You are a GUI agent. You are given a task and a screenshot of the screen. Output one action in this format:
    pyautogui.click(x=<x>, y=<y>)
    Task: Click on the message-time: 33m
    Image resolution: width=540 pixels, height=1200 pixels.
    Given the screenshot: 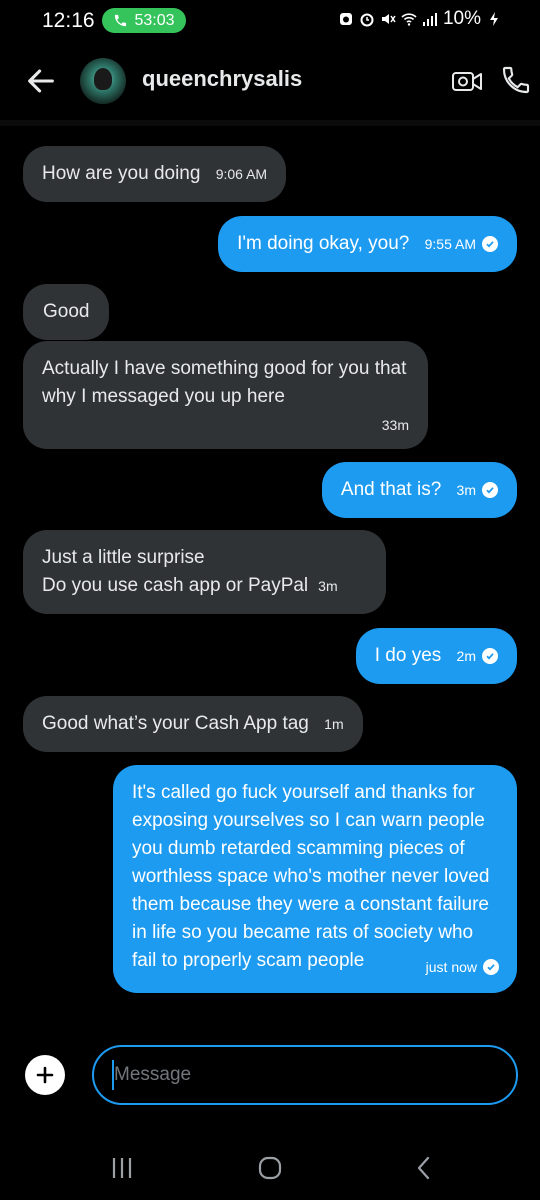 What is the action you would take?
    pyautogui.click(x=225, y=425)
    